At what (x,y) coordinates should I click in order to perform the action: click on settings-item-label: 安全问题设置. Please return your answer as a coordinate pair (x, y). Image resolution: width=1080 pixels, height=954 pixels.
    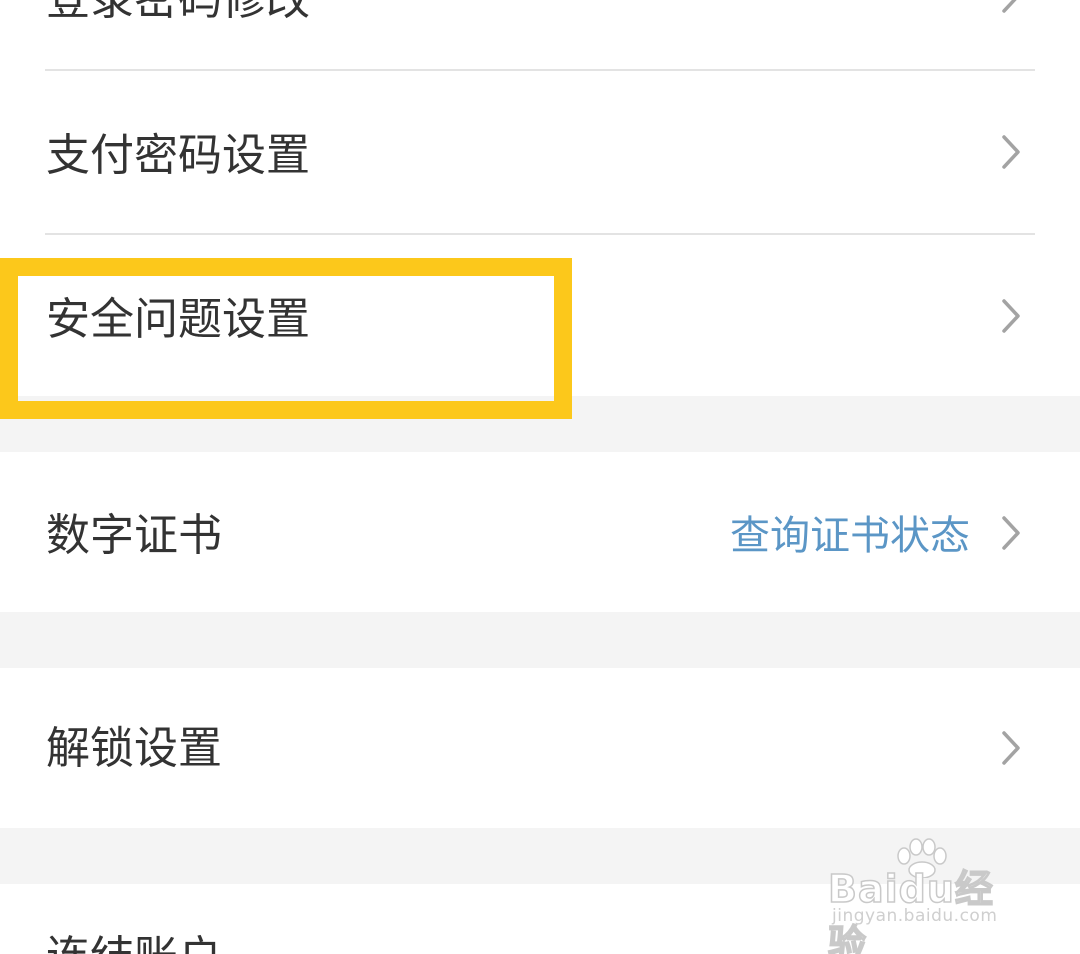
    Looking at the image, I should click on (178, 319).